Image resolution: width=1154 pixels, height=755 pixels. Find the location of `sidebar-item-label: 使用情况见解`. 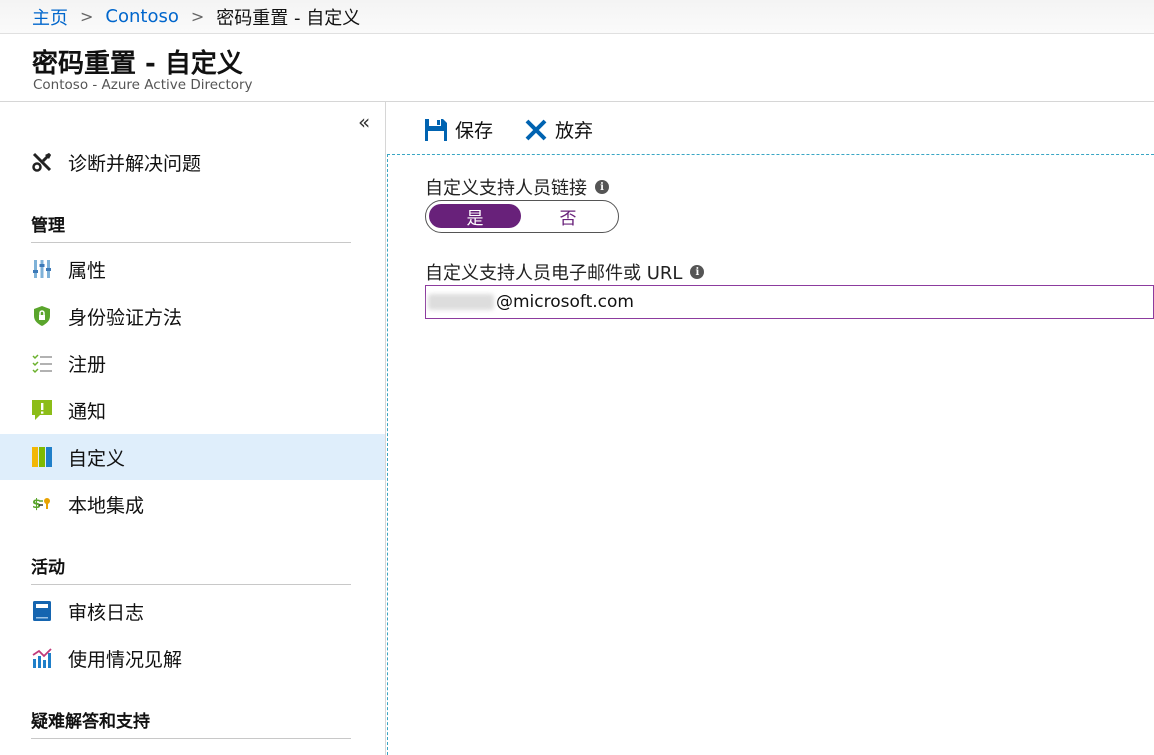

sidebar-item-label: 使用情况见解 is located at coordinates (125, 659).